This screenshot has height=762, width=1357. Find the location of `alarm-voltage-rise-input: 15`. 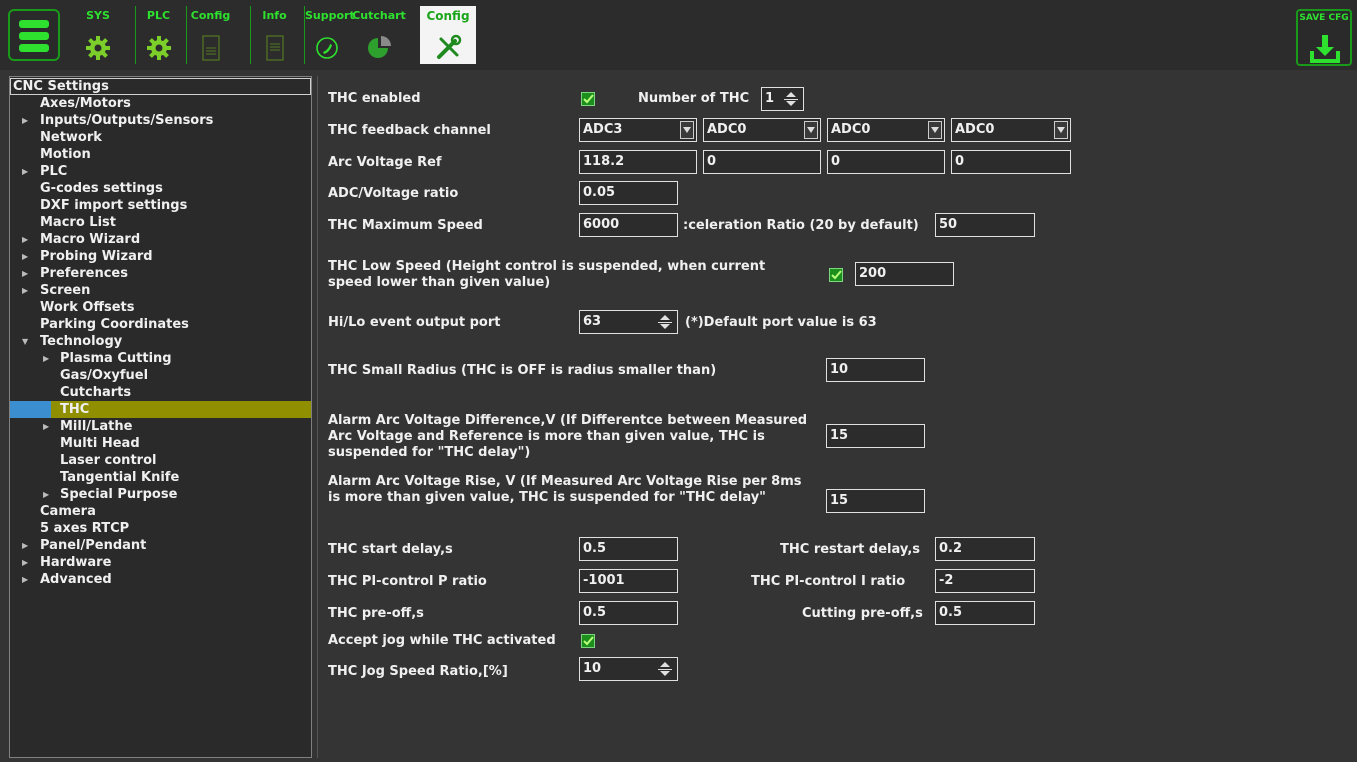

alarm-voltage-rise-input: 15 is located at coordinates (875, 501).